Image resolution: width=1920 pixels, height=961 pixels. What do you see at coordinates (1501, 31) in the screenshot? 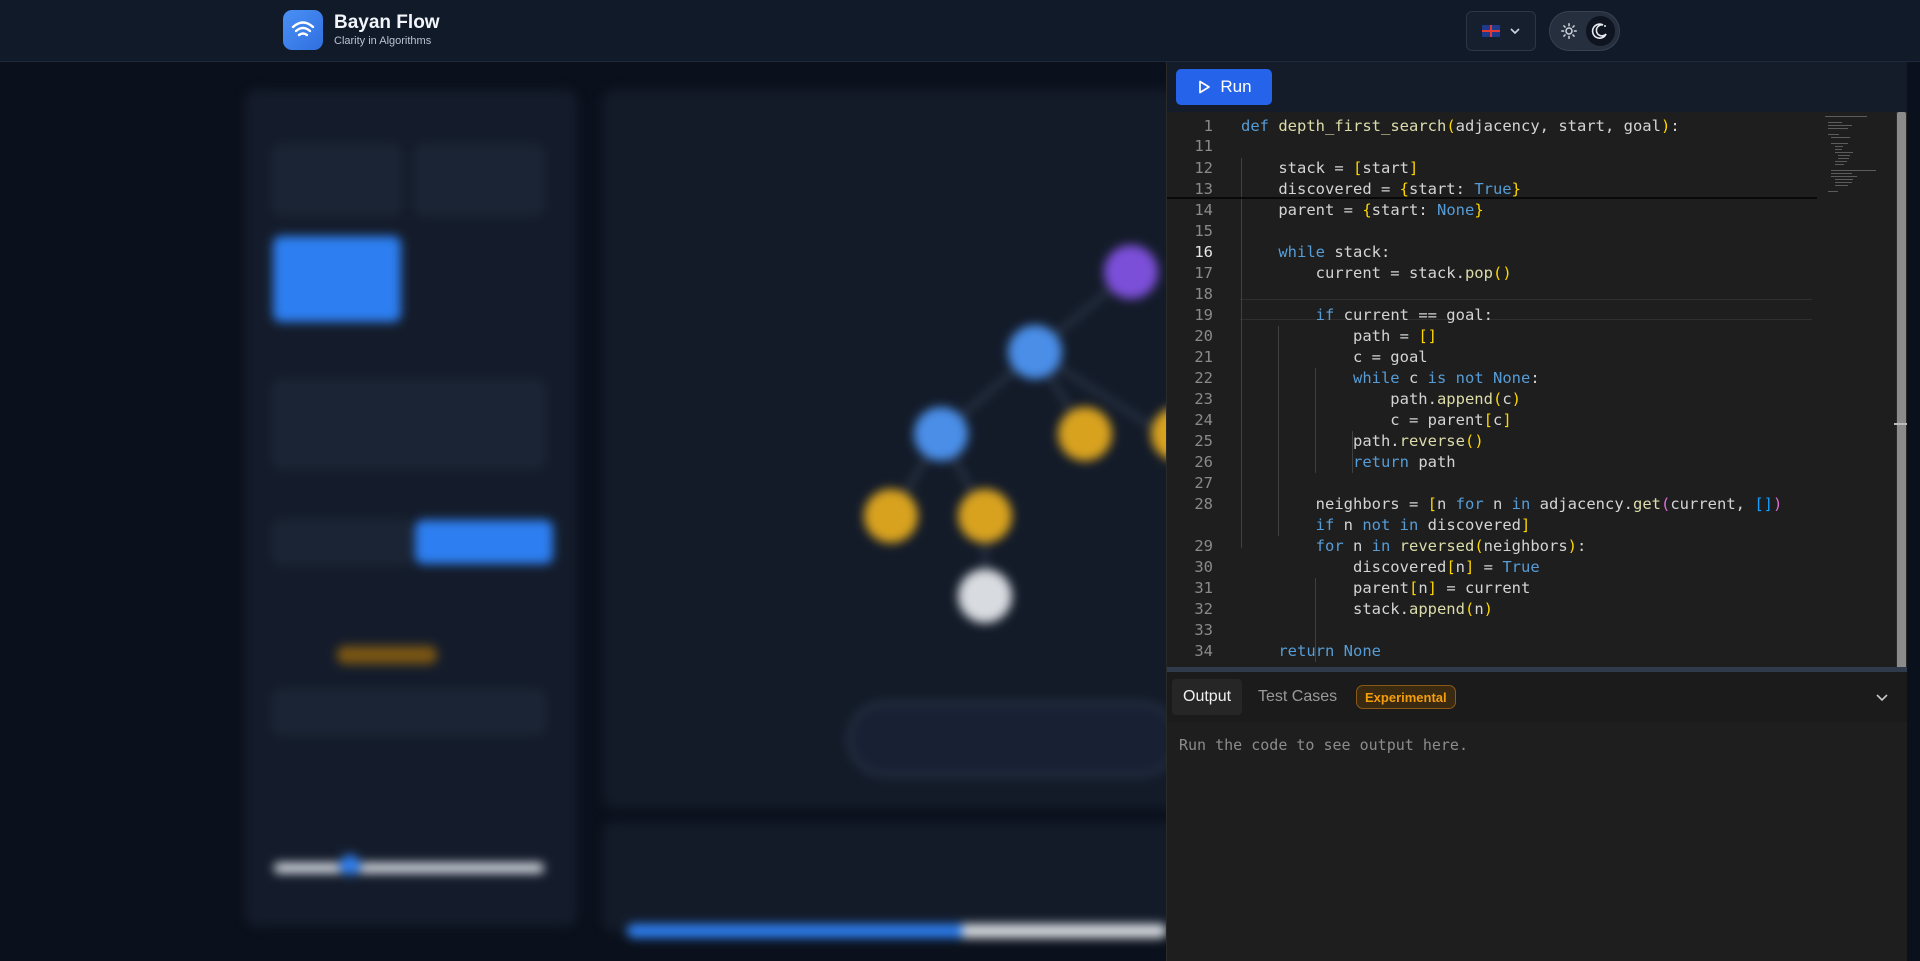
I see `language-selector` at bounding box center [1501, 31].